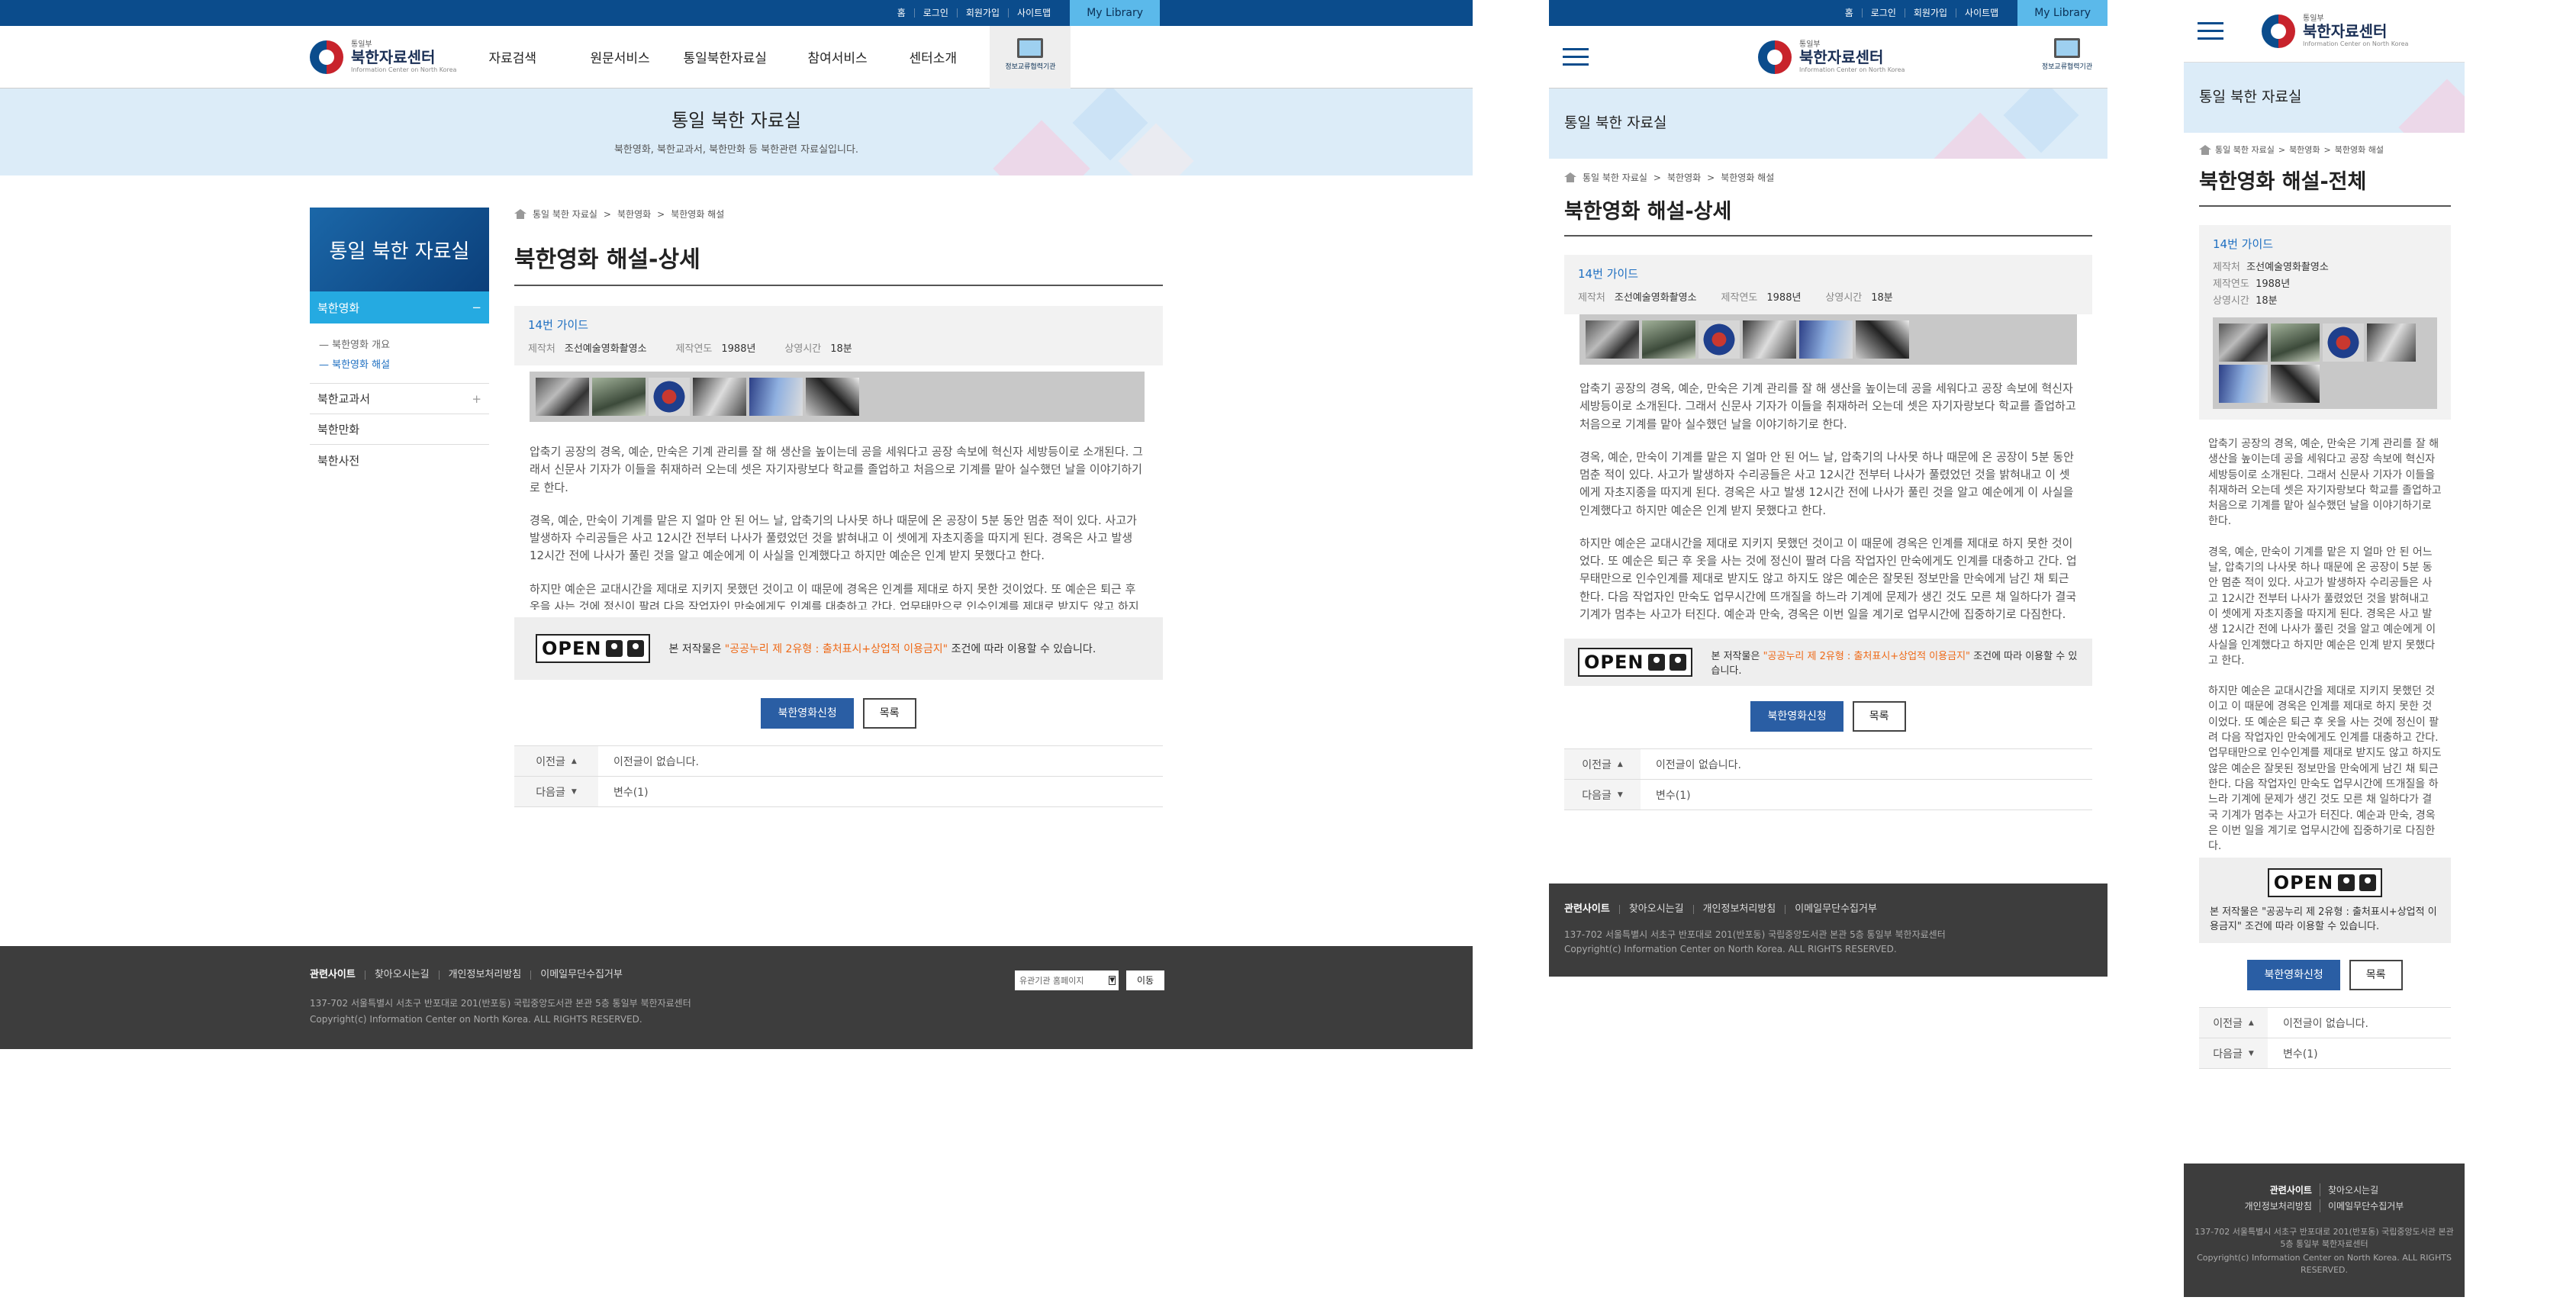 This screenshot has width=2576, height=1310. Describe the element at coordinates (1067, 980) in the screenshot. I see `related-sites-select: 유관기관 홈페이지 ▼` at that location.